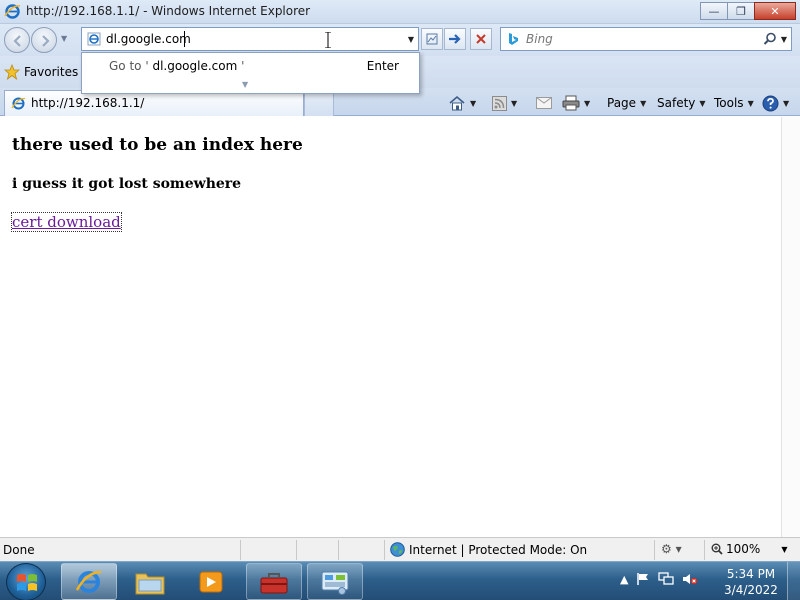  What do you see at coordinates (643, 579) in the screenshot?
I see `action-center-flag-icon` at bounding box center [643, 579].